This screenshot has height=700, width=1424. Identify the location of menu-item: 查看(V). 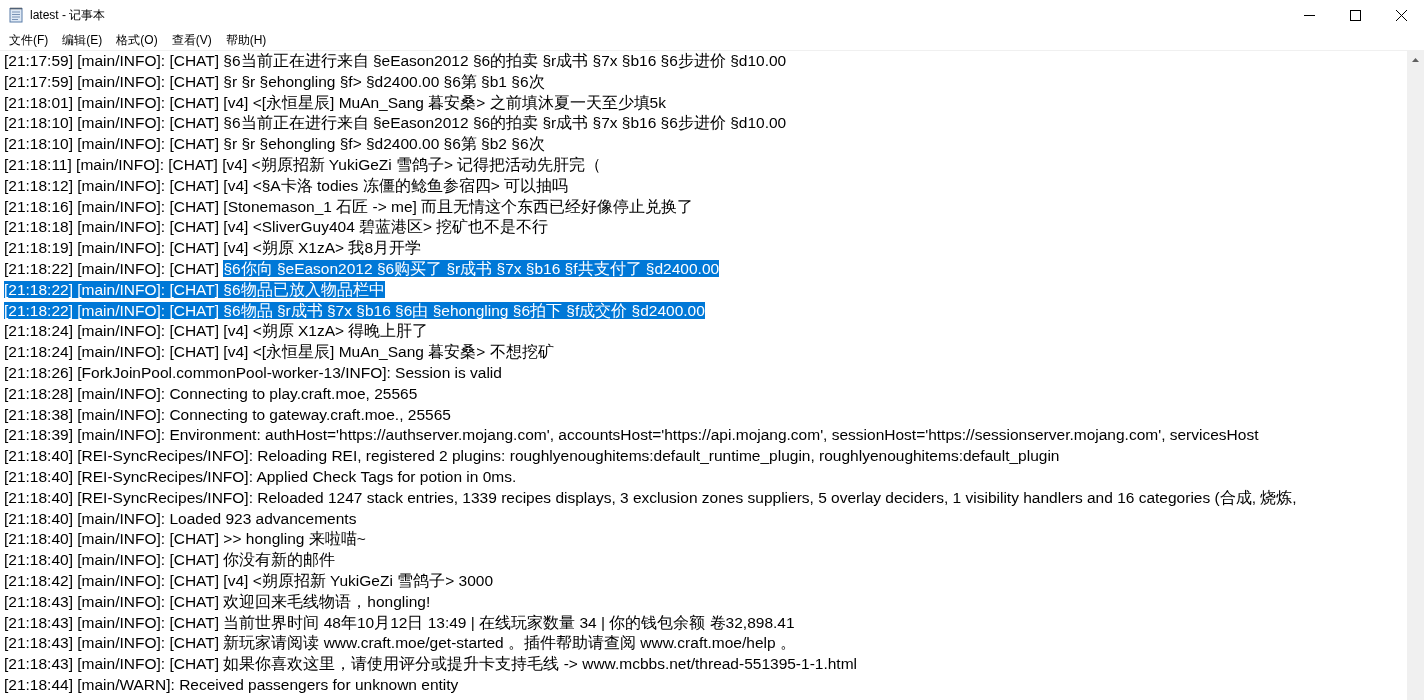
(191, 40).